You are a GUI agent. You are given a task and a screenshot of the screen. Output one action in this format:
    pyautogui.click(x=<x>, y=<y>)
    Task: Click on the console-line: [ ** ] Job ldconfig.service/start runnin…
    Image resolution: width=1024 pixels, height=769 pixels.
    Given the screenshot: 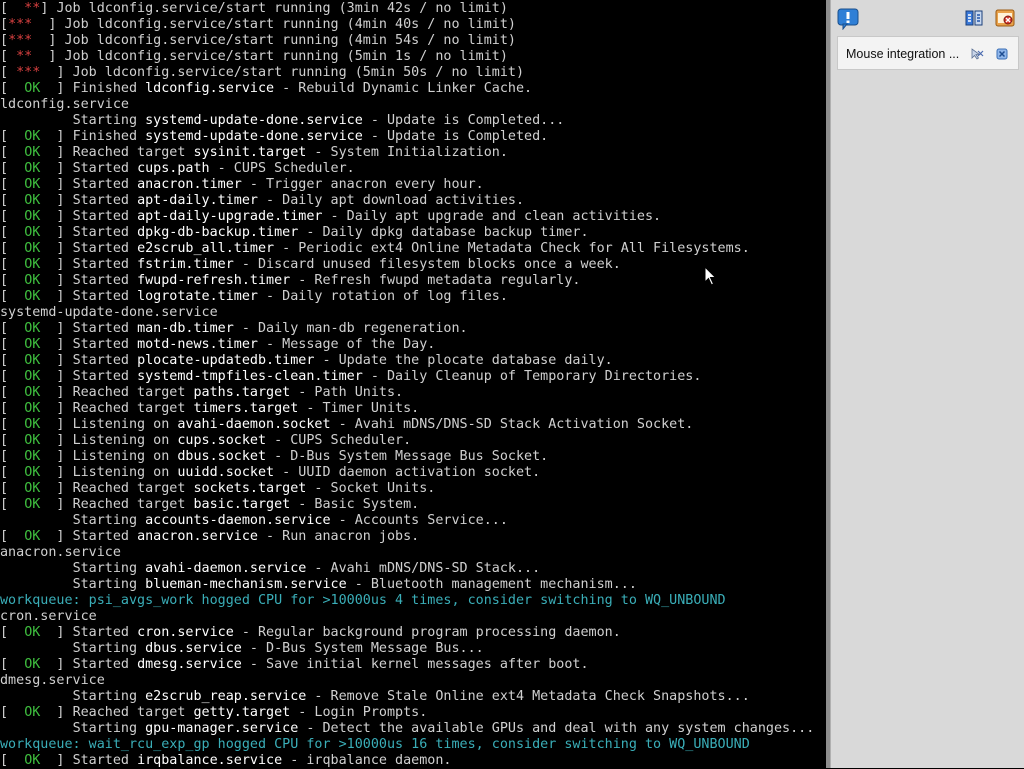 What is the action you would take?
    pyautogui.click(x=254, y=56)
    